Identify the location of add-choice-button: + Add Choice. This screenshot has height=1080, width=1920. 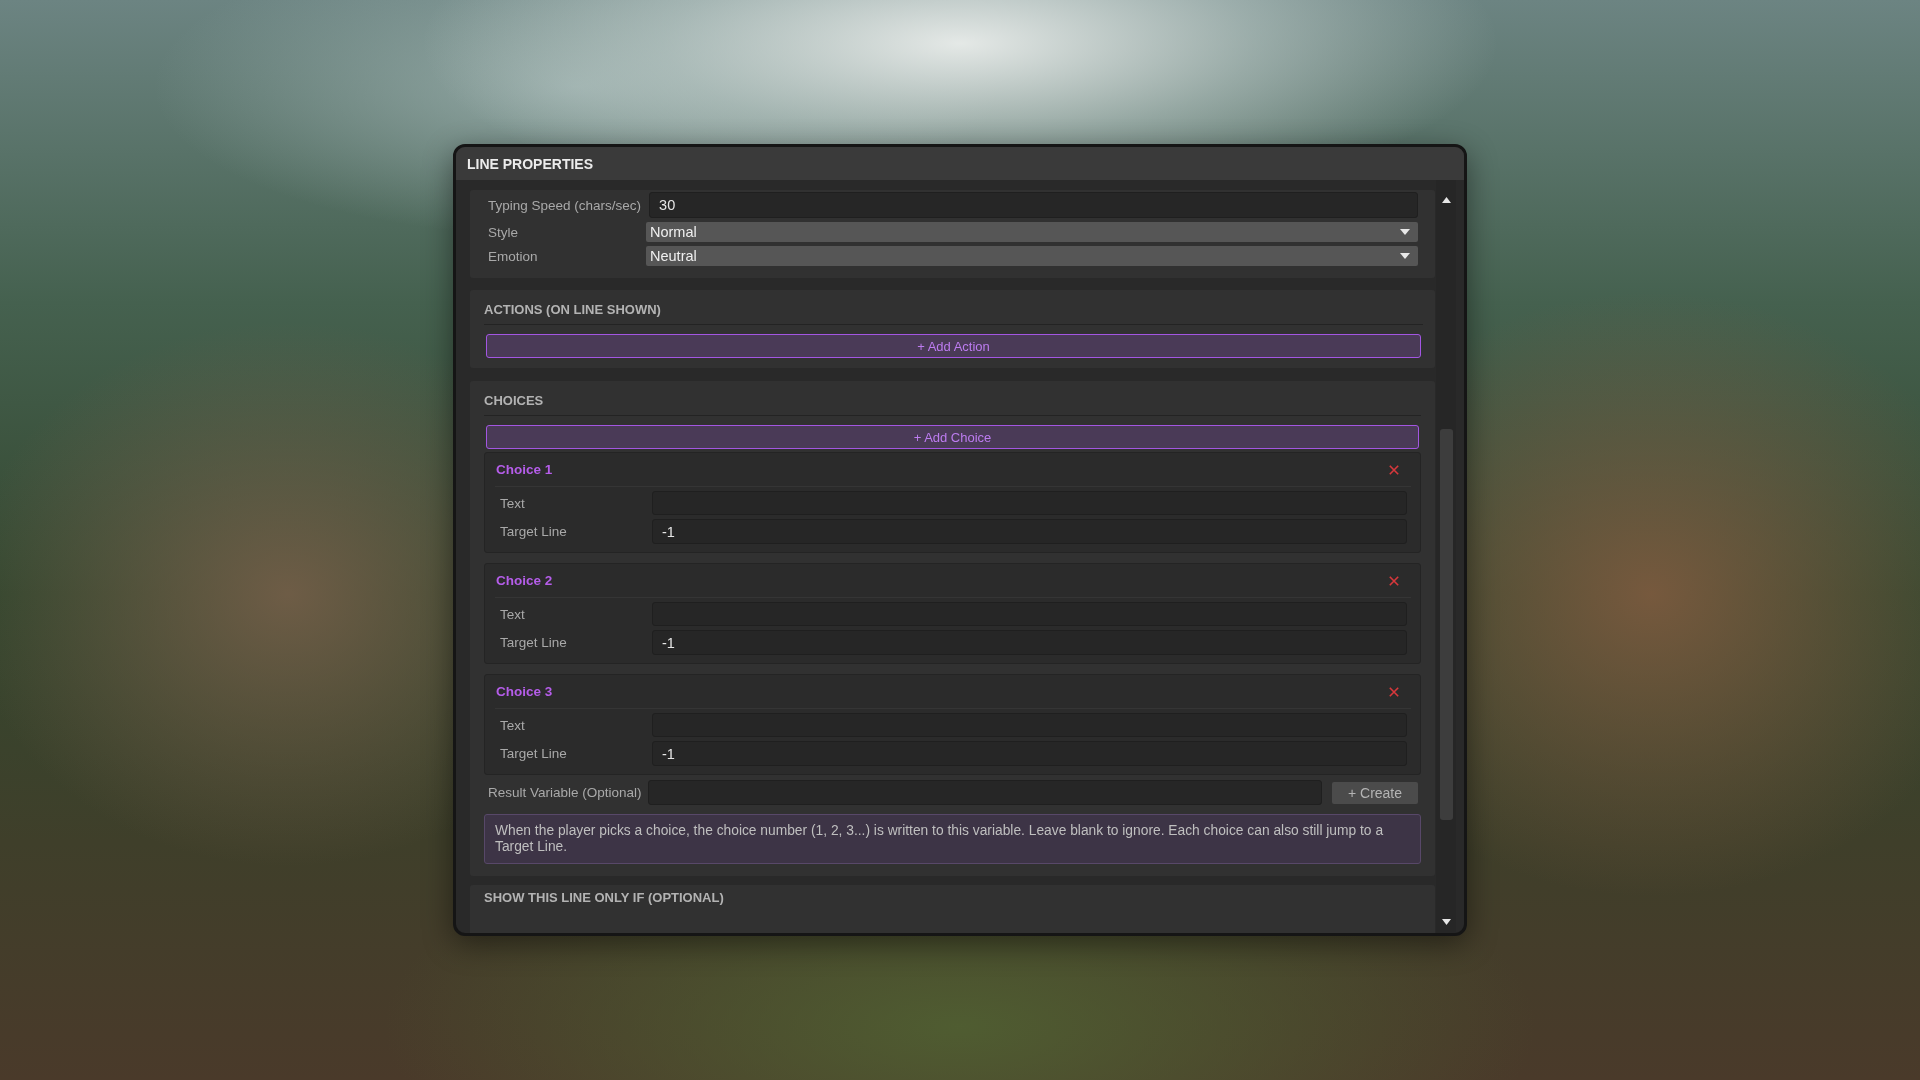
(952, 437).